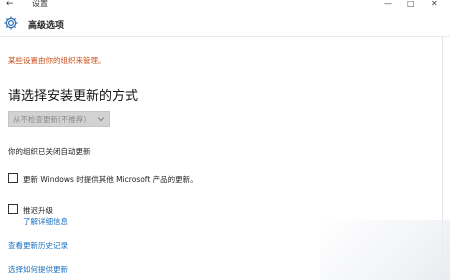 This screenshot has height=280, width=450. I want to click on update-method-dropdown: 从不检查更新(不推荐), so click(59, 119).